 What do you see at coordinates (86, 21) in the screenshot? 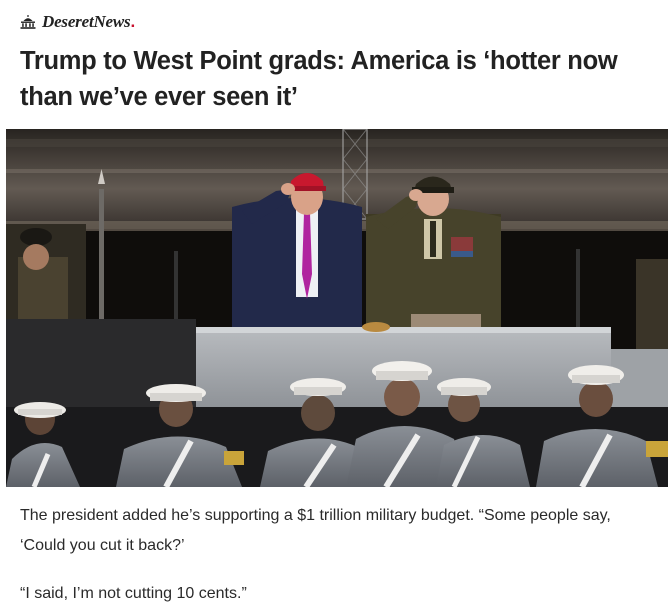
I see `brand-name: DeseretNews` at bounding box center [86, 21].